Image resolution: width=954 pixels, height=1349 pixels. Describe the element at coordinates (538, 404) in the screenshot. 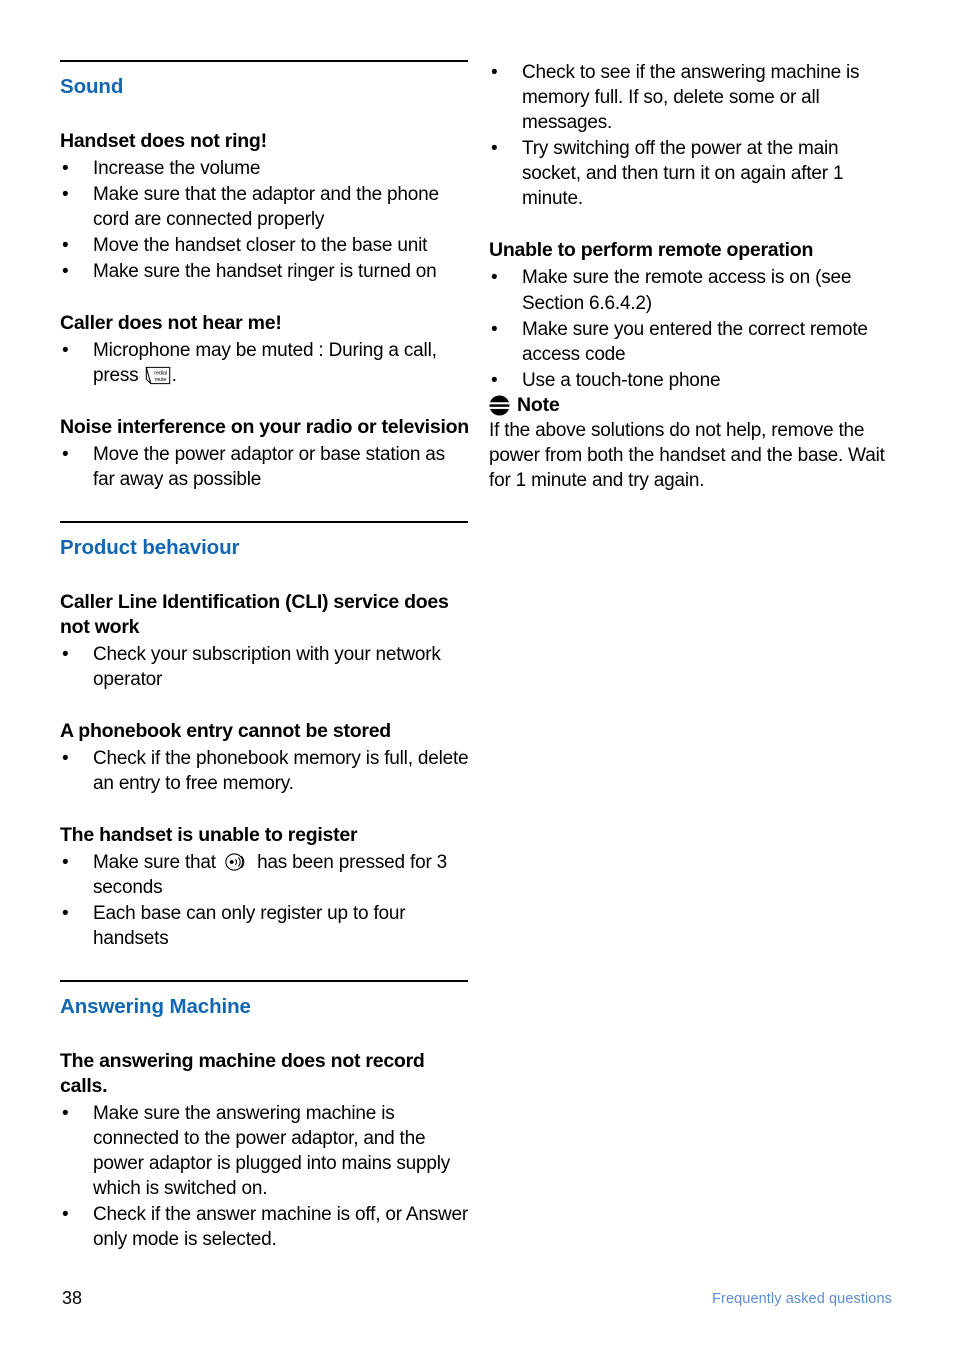

I see `note-label: Note` at that location.